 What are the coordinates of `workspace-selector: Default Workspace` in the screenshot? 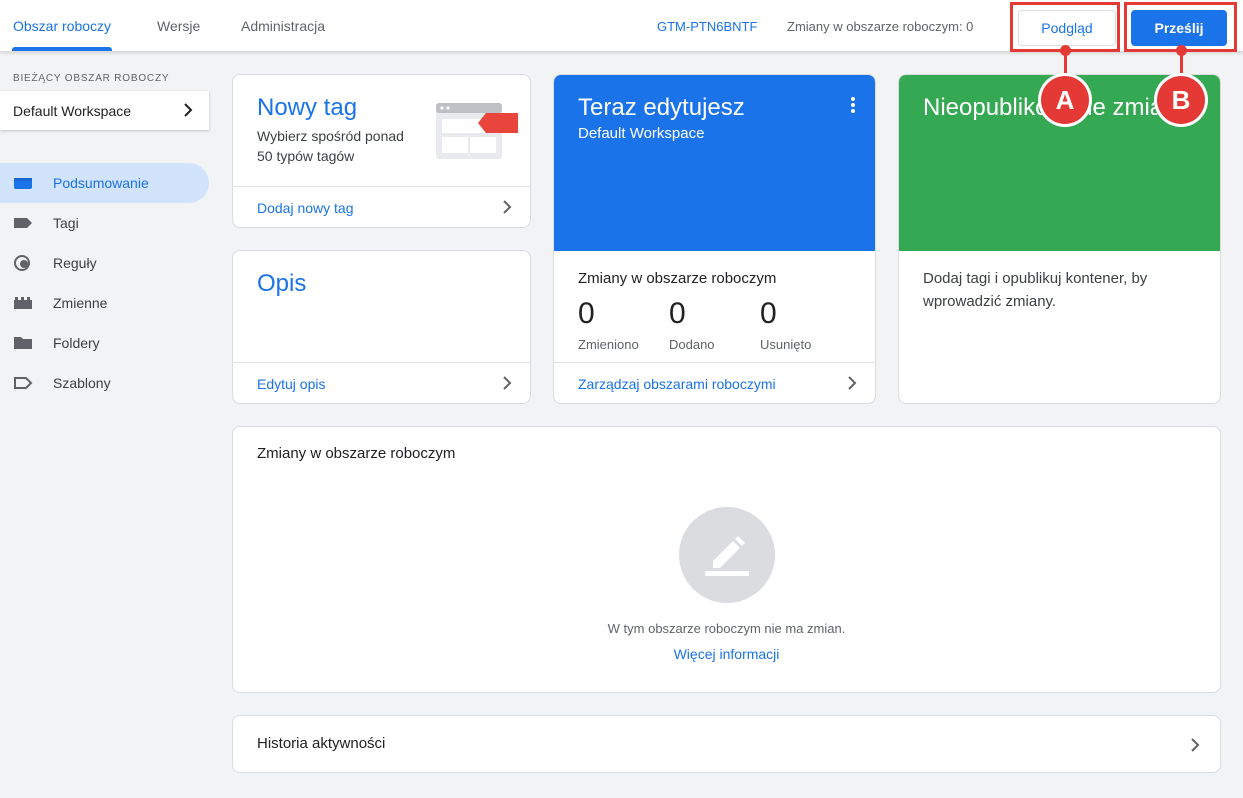 It's located at (104, 110).